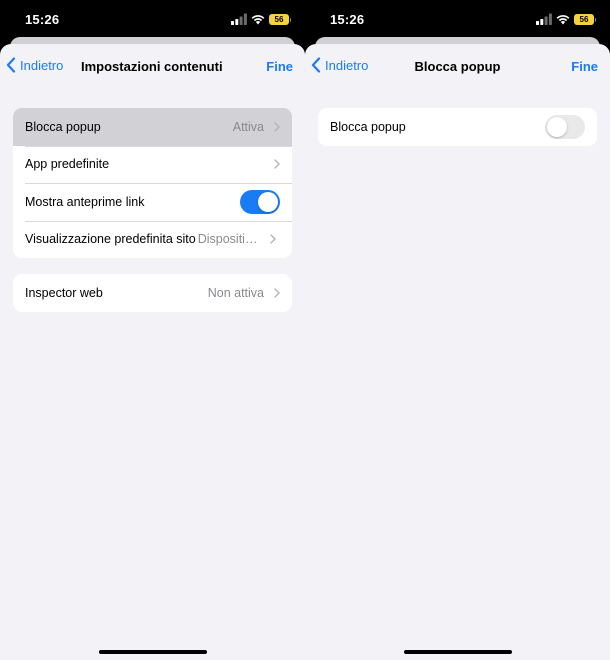  What do you see at coordinates (457, 66) in the screenshot?
I see `navigation-bar: Blocca popup Indietro Fine` at bounding box center [457, 66].